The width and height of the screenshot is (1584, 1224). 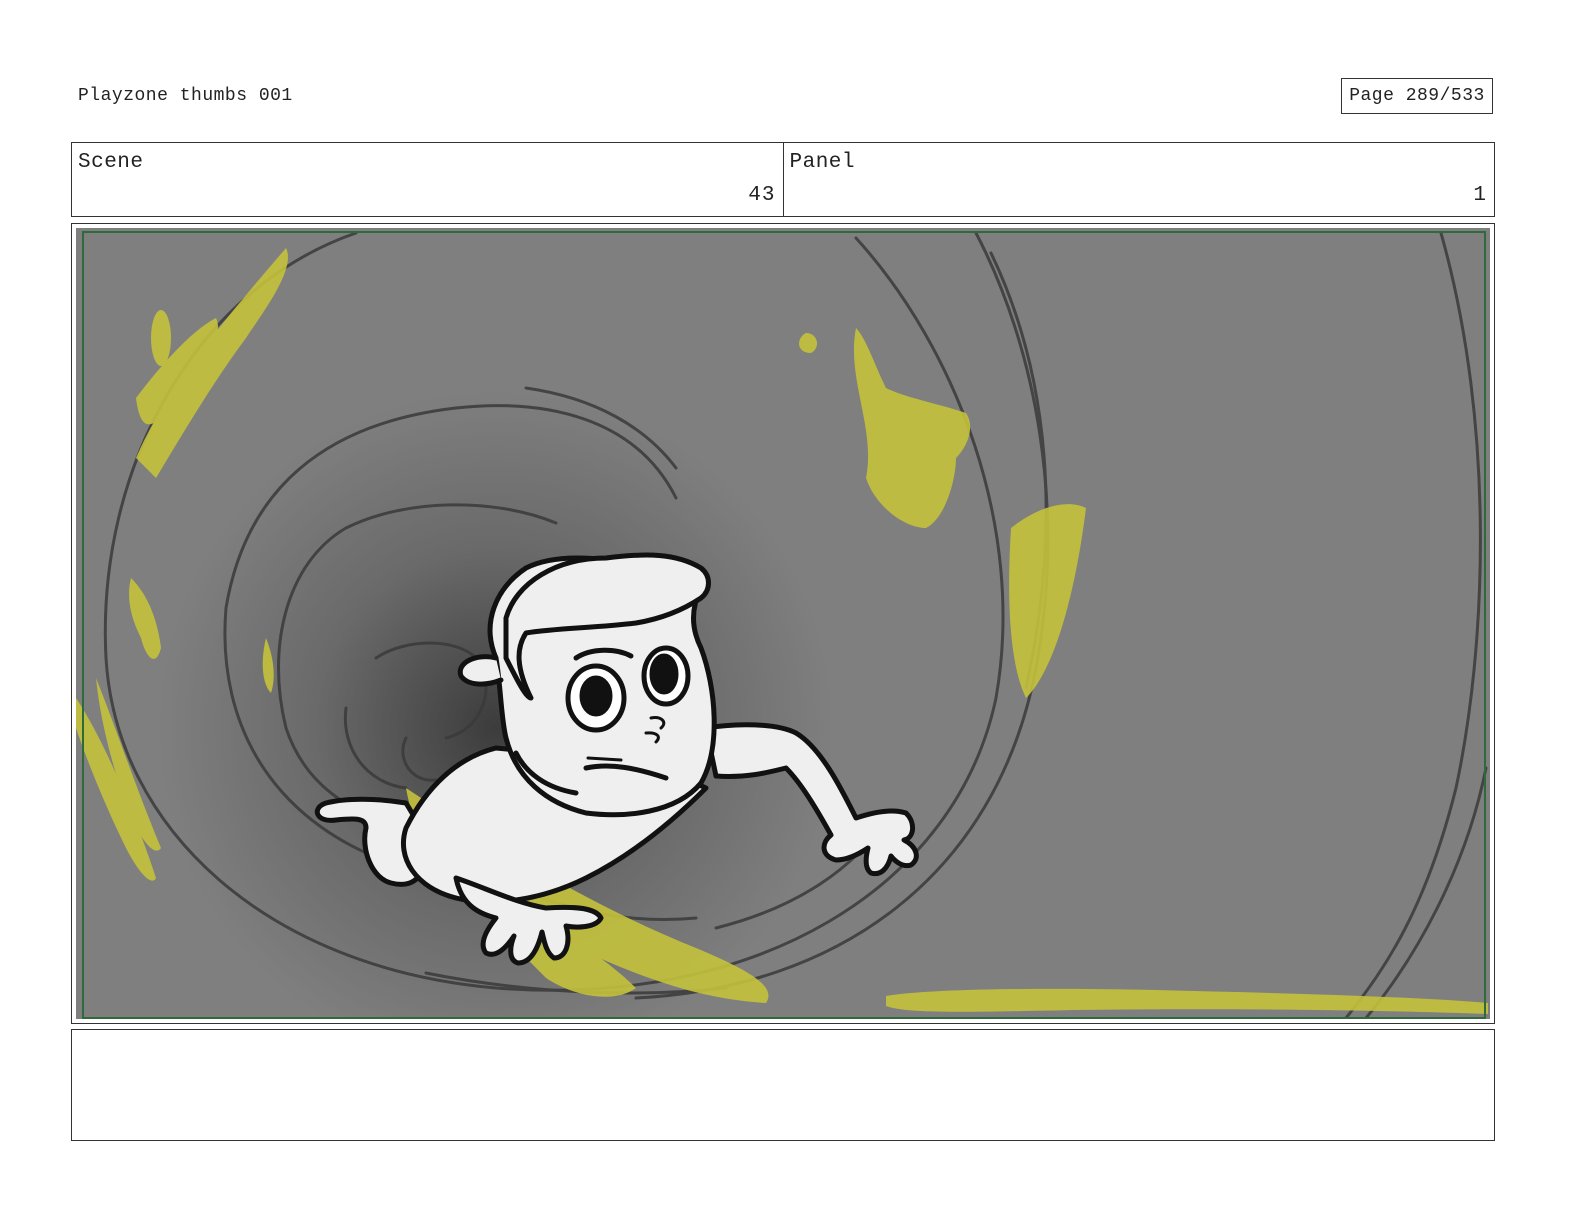 What do you see at coordinates (185, 96) in the screenshot?
I see `document-title: Playzone thumbs 001` at bounding box center [185, 96].